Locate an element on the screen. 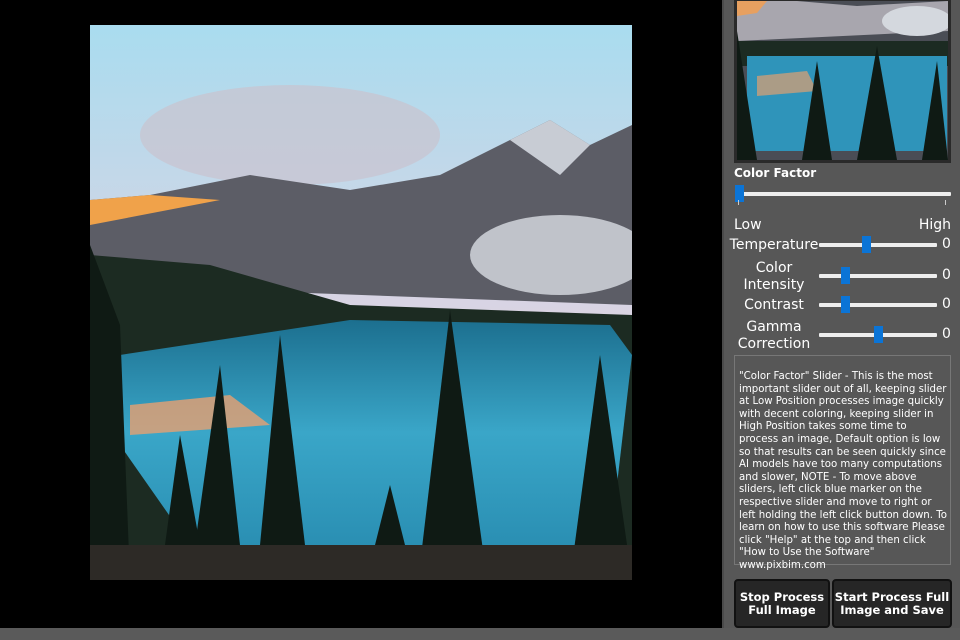 The image size is (960, 640). stop-process-button: Stop Process Full Image is located at coordinates (782, 603).